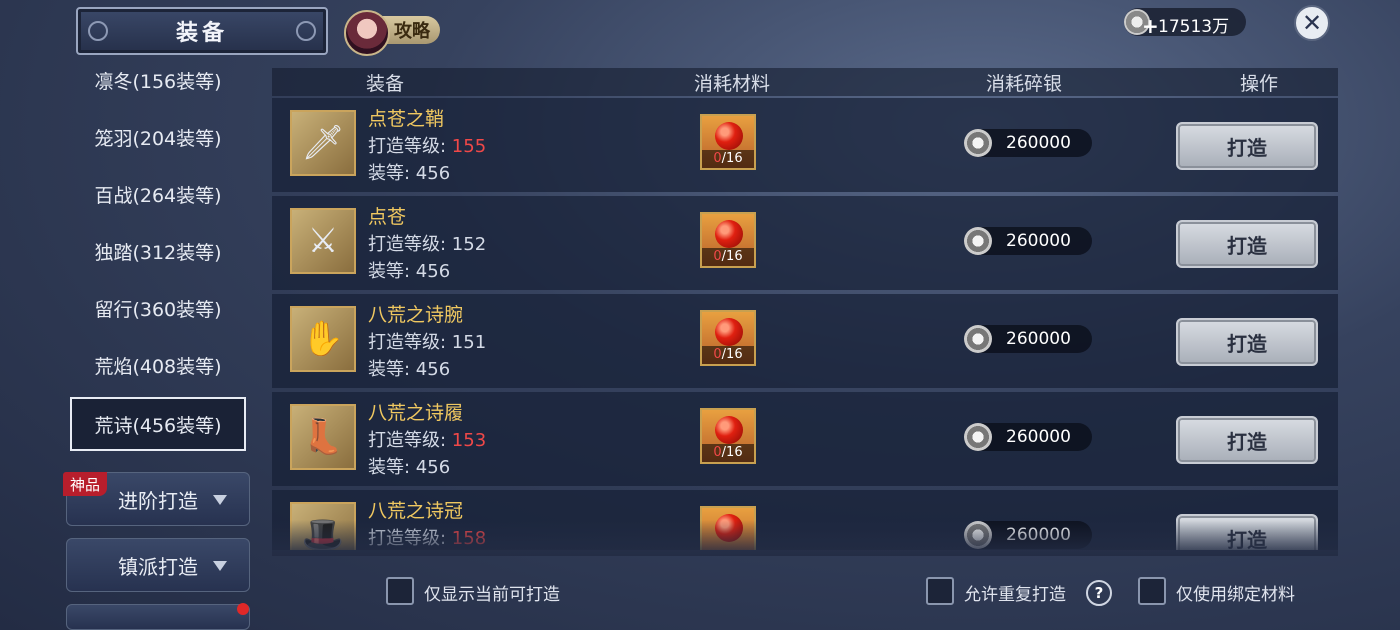  What do you see at coordinates (1235, 595) in the screenshot?
I see `bound-only-label: 仅使用绑定材料` at bounding box center [1235, 595].